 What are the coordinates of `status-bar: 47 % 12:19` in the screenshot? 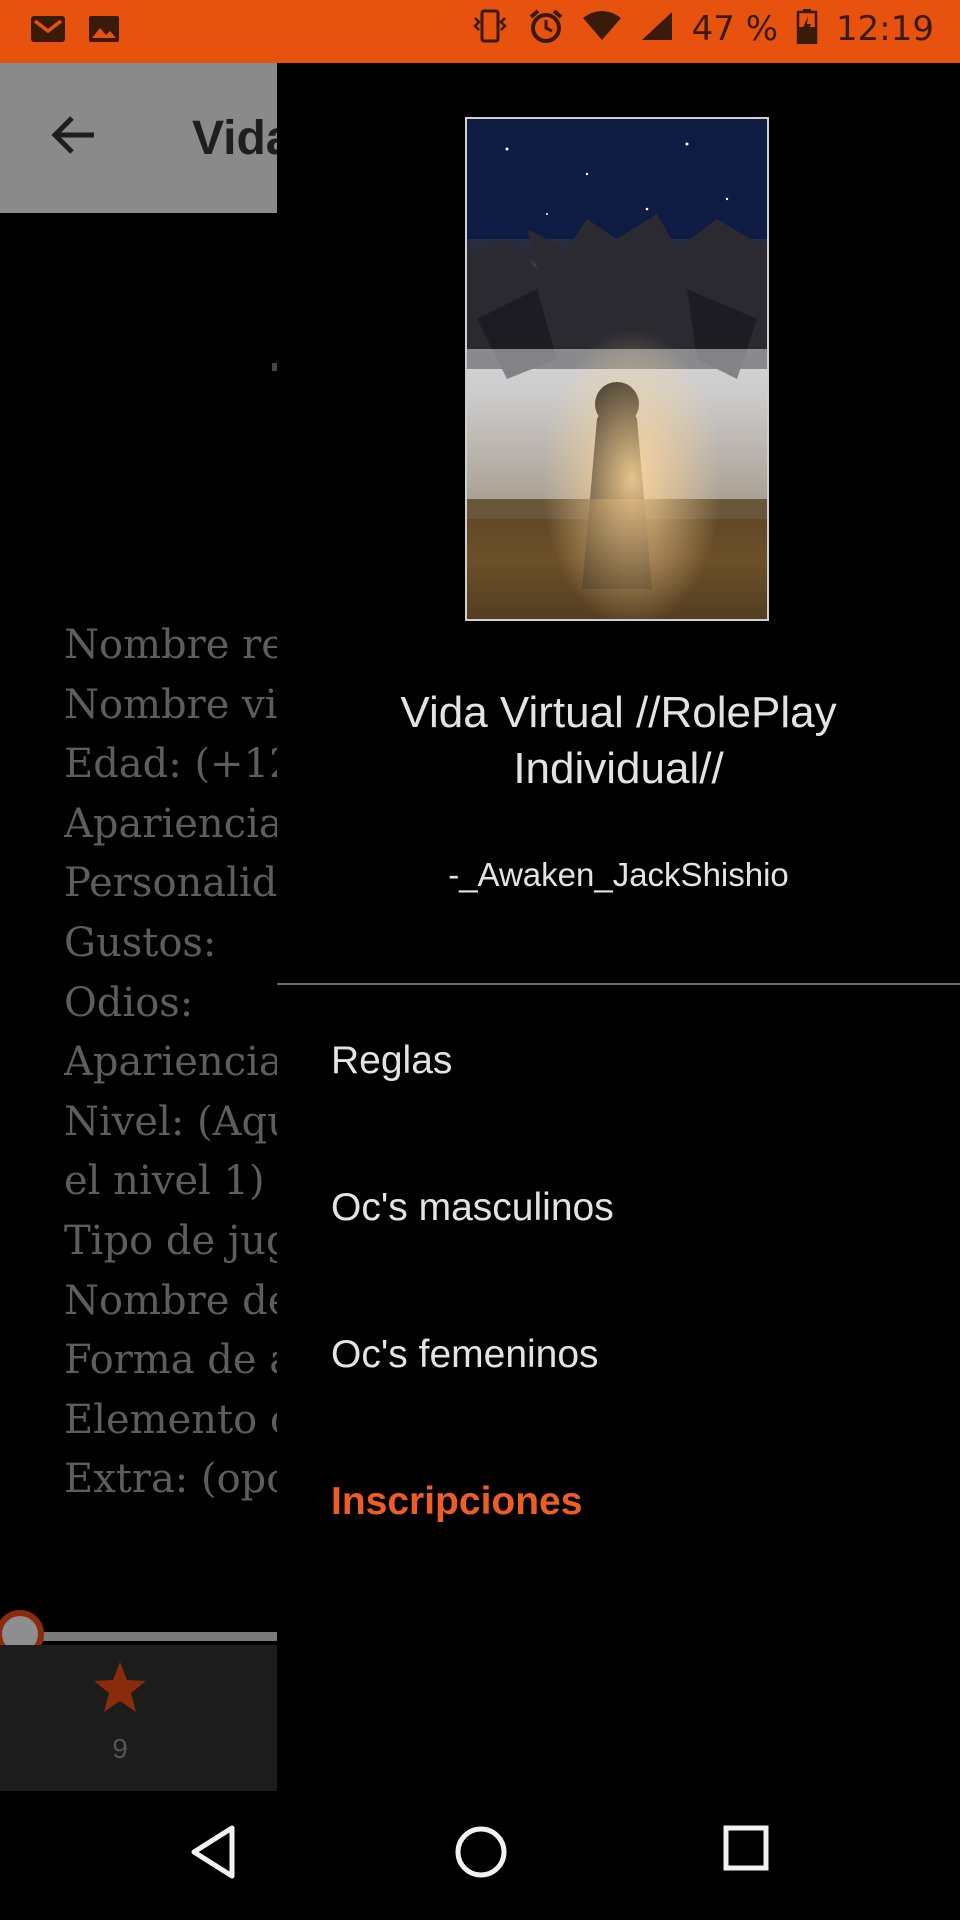 It's located at (480, 31).